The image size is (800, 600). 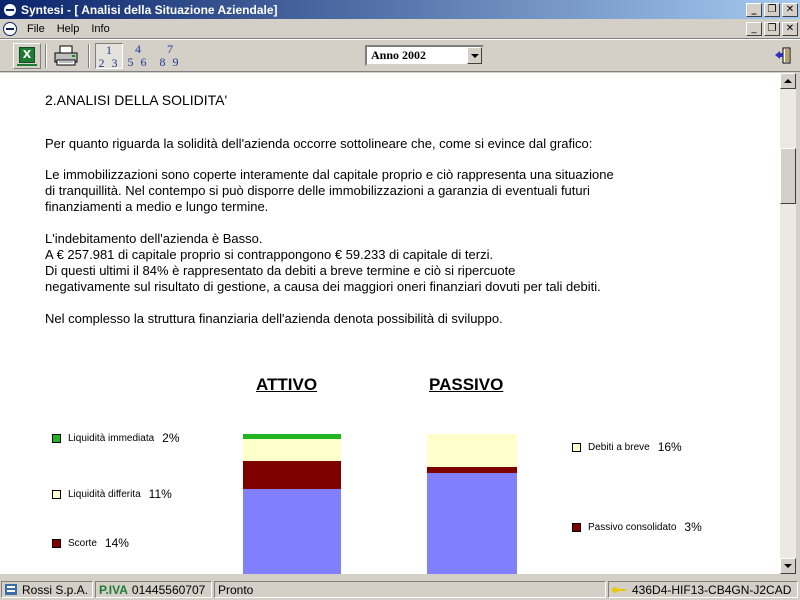 I want to click on bar-liquidita-differita, so click(x=292, y=450).